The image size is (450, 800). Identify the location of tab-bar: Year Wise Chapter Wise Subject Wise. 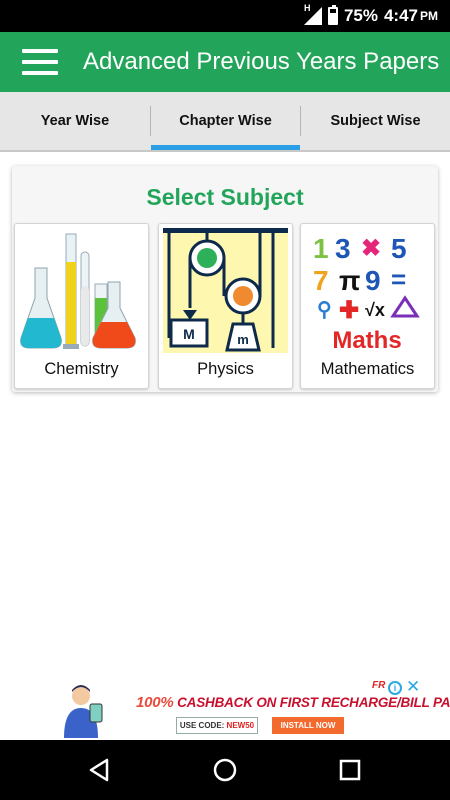
(225, 122).